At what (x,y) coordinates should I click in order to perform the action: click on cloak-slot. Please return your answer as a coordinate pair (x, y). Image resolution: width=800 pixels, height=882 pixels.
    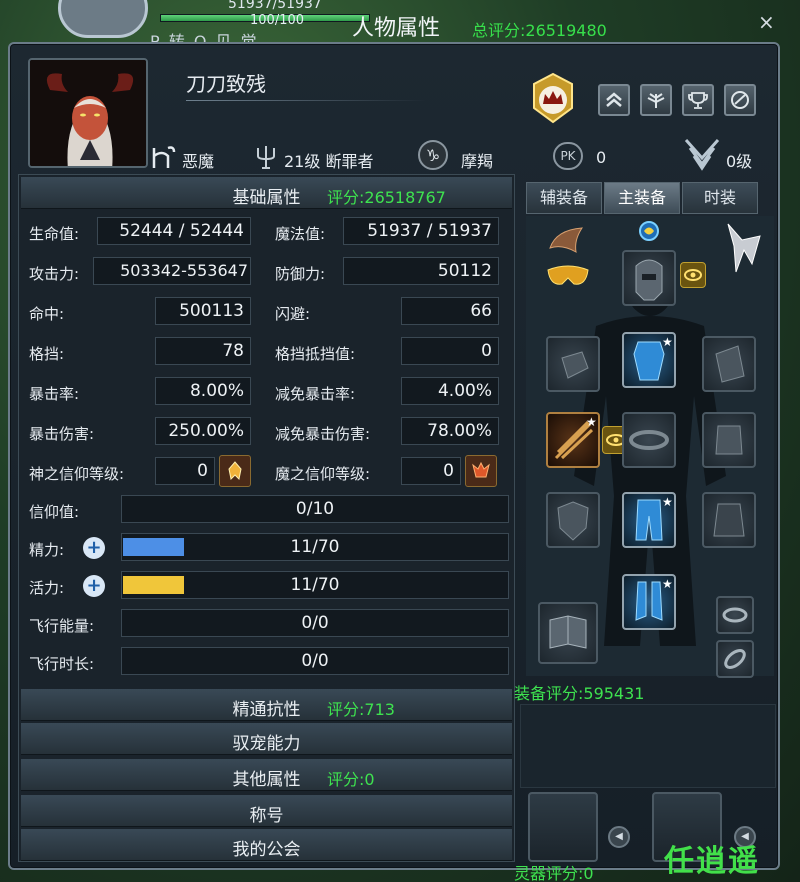
    Looking at the image, I should click on (729, 520).